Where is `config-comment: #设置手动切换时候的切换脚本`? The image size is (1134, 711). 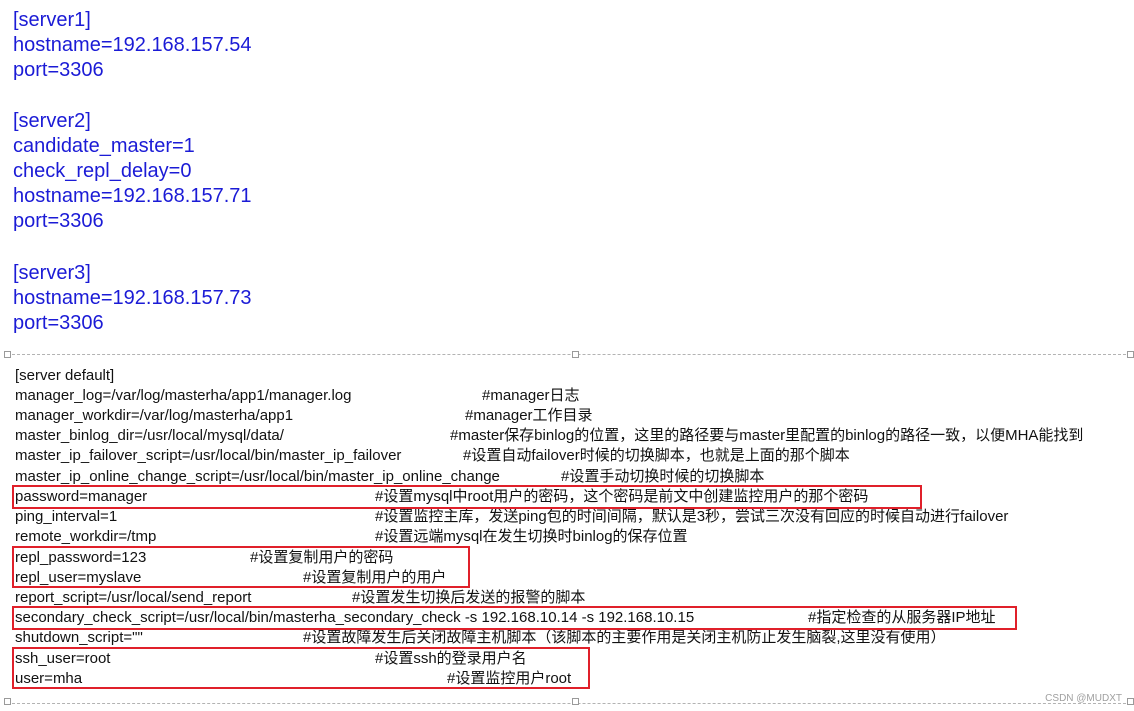 config-comment: #设置手动切换时候的切换脚本 is located at coordinates (663, 476).